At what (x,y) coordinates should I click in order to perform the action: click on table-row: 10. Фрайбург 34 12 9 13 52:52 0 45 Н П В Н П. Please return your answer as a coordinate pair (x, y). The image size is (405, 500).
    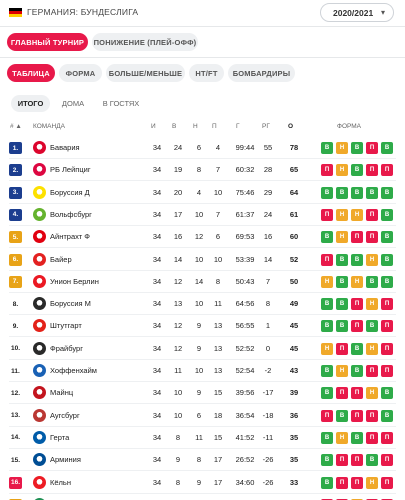
    Looking at the image, I should click on (202, 349).